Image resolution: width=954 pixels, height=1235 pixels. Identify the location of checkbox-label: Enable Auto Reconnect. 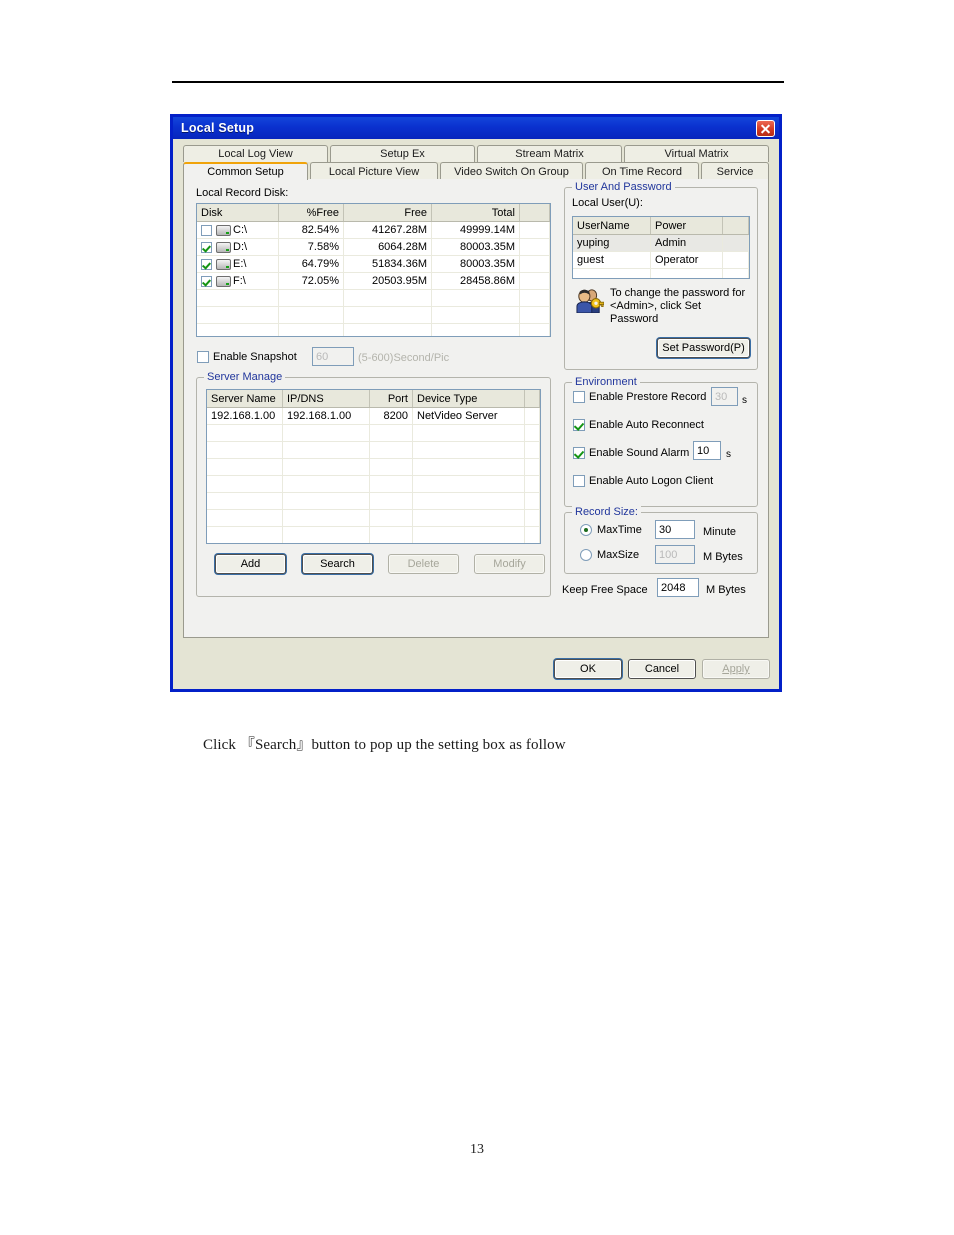
(646, 425).